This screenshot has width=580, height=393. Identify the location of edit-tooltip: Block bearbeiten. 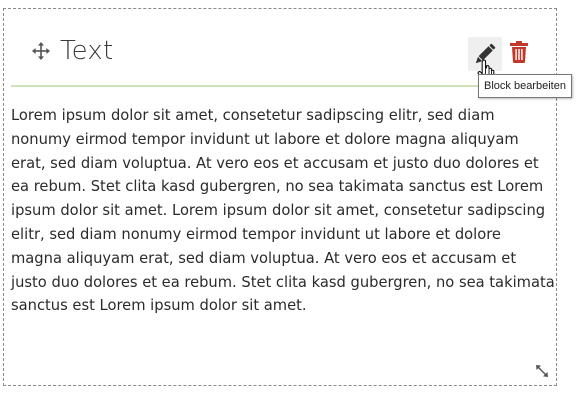
(525, 86).